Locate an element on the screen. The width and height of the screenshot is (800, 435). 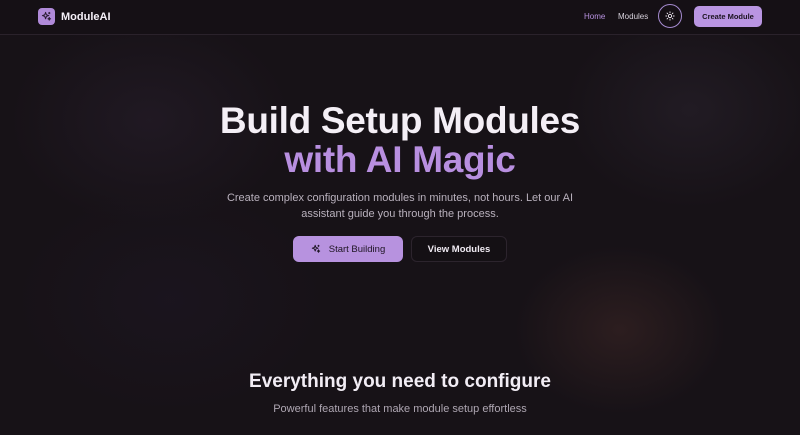
create-module-button: Create Module is located at coordinates (728, 16).